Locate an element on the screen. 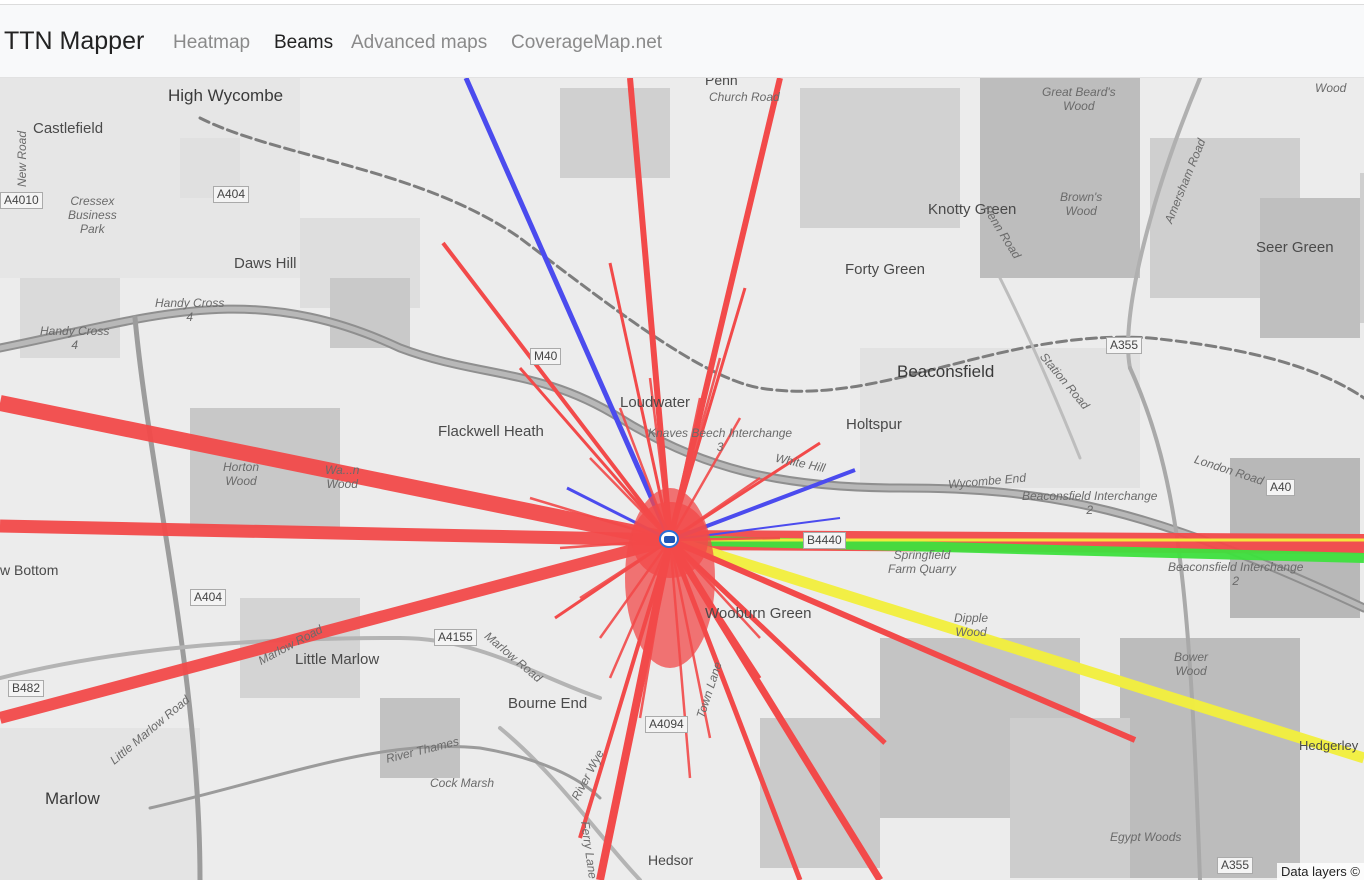  road-shield-a355-2: A355 is located at coordinates (1235, 865).